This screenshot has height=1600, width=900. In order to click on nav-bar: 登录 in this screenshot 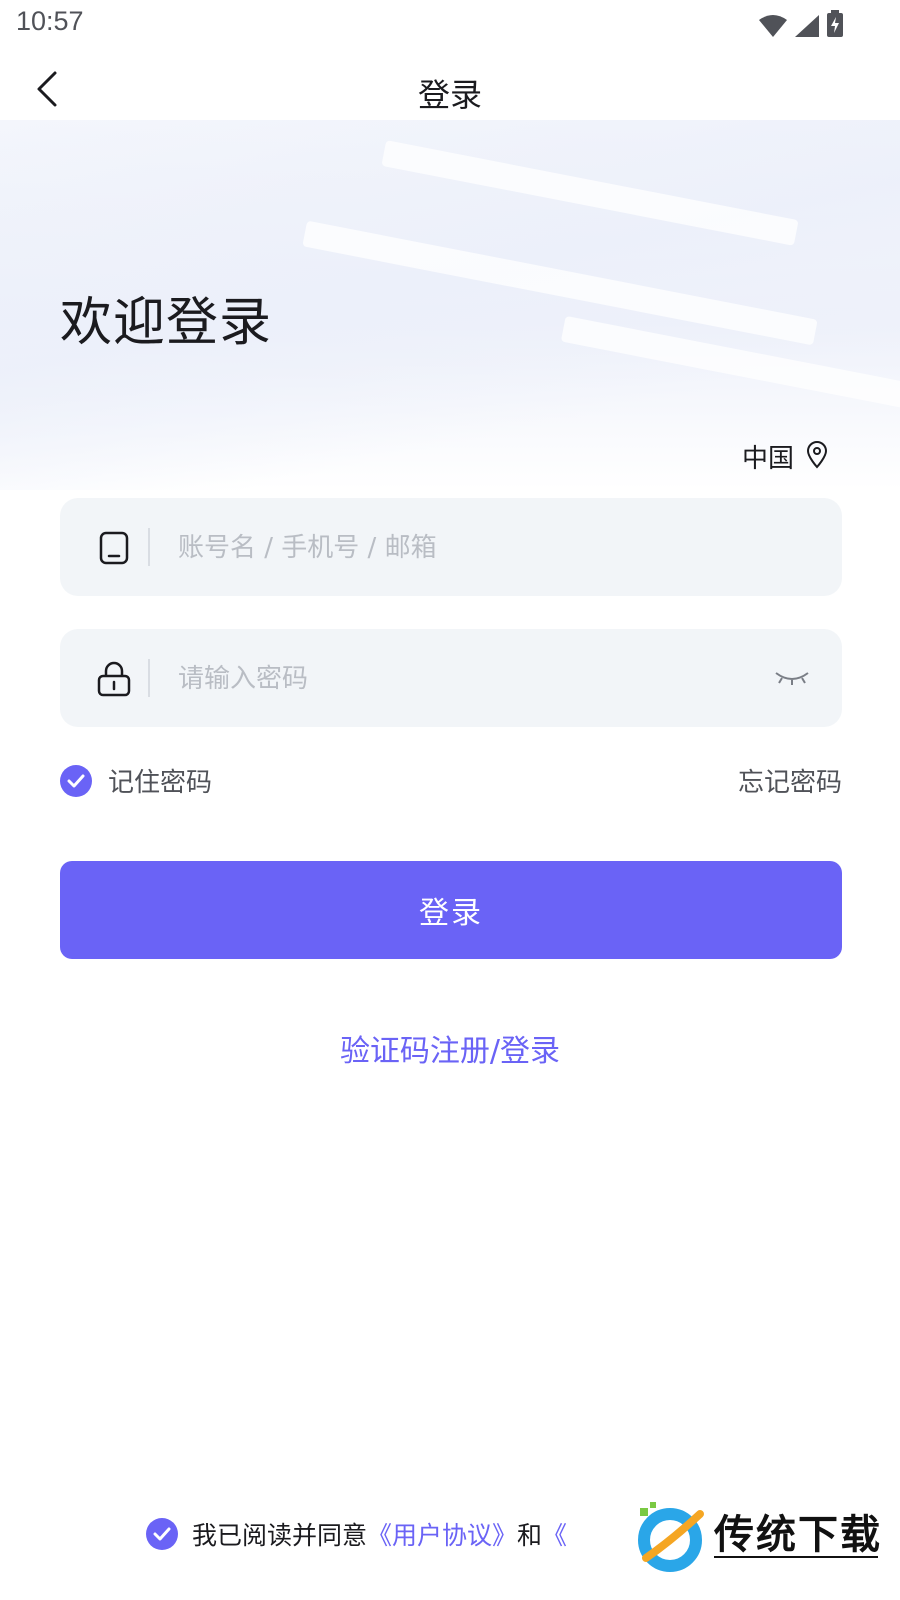, I will do `click(450, 91)`.